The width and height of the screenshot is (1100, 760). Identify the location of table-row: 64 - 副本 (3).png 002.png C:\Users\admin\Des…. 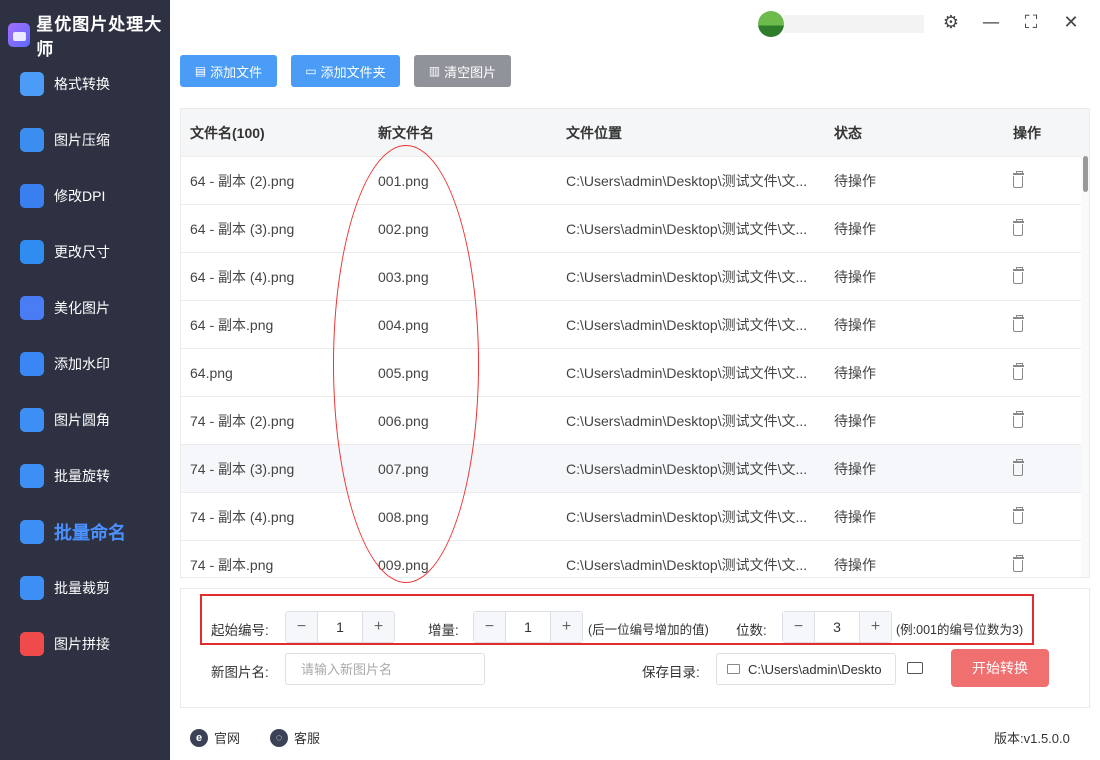
(635, 228).